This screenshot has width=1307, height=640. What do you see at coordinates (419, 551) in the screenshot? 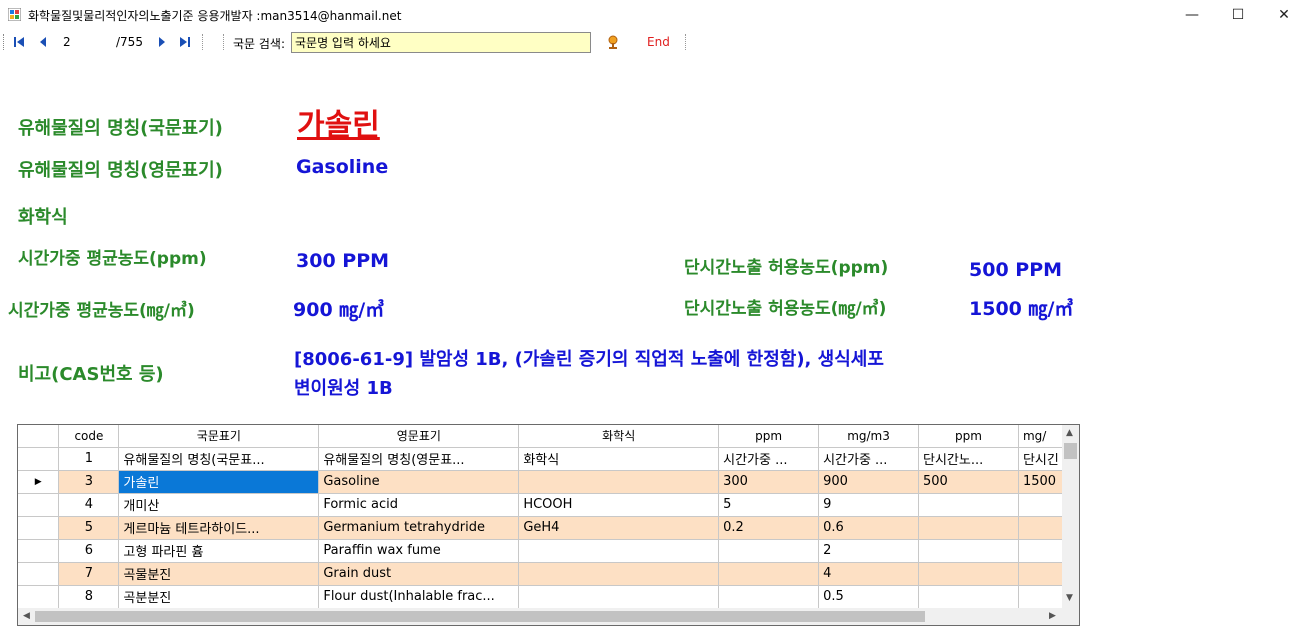
I see `cell-en: Paraffin wax fume` at bounding box center [419, 551].